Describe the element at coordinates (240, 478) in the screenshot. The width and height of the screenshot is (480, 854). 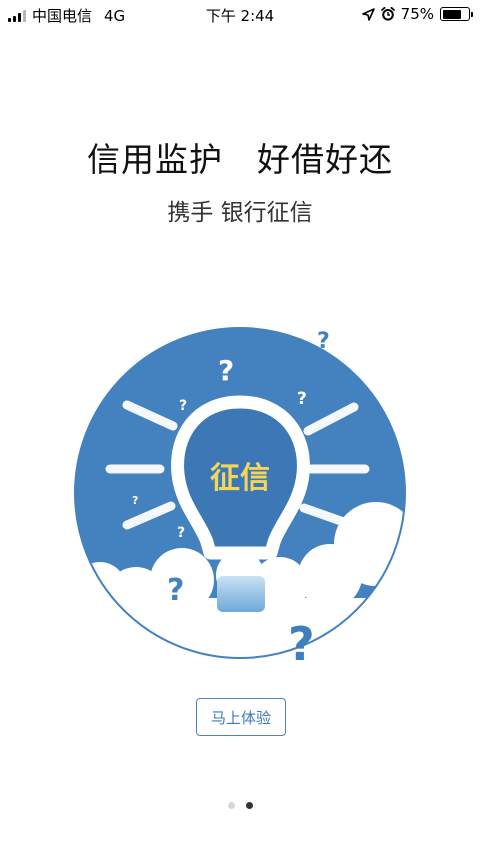
I see `bulb-label: 征信` at that location.